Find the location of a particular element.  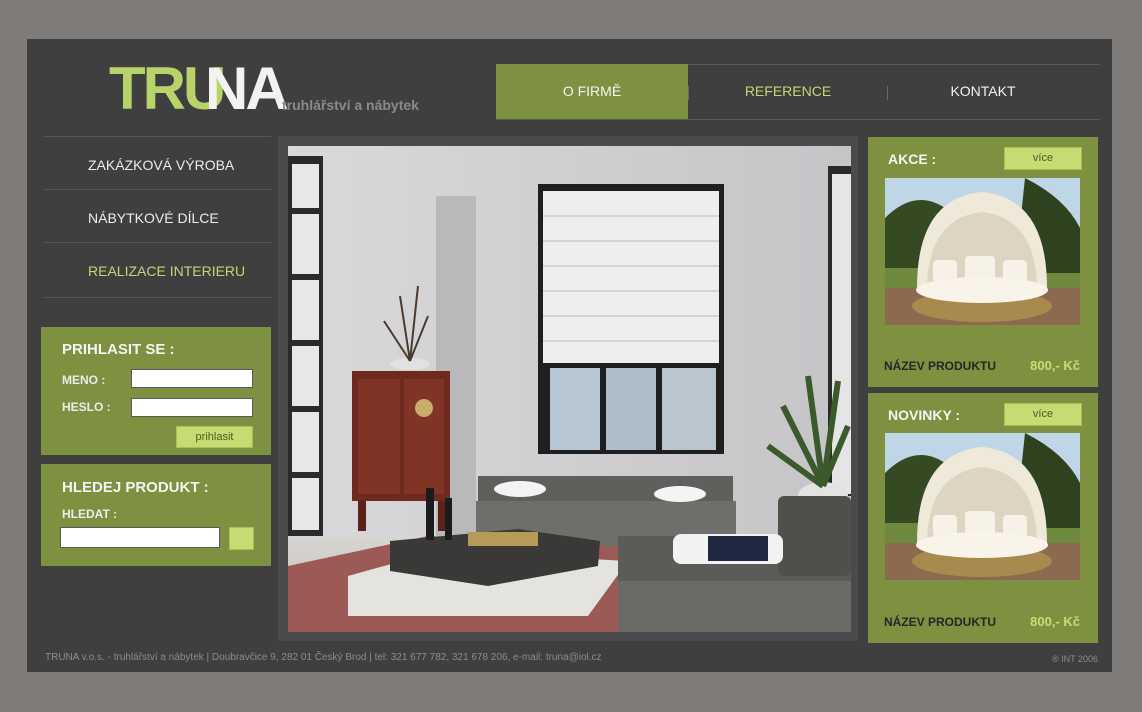

novinky-title: NOVINKY : is located at coordinates (924, 415).